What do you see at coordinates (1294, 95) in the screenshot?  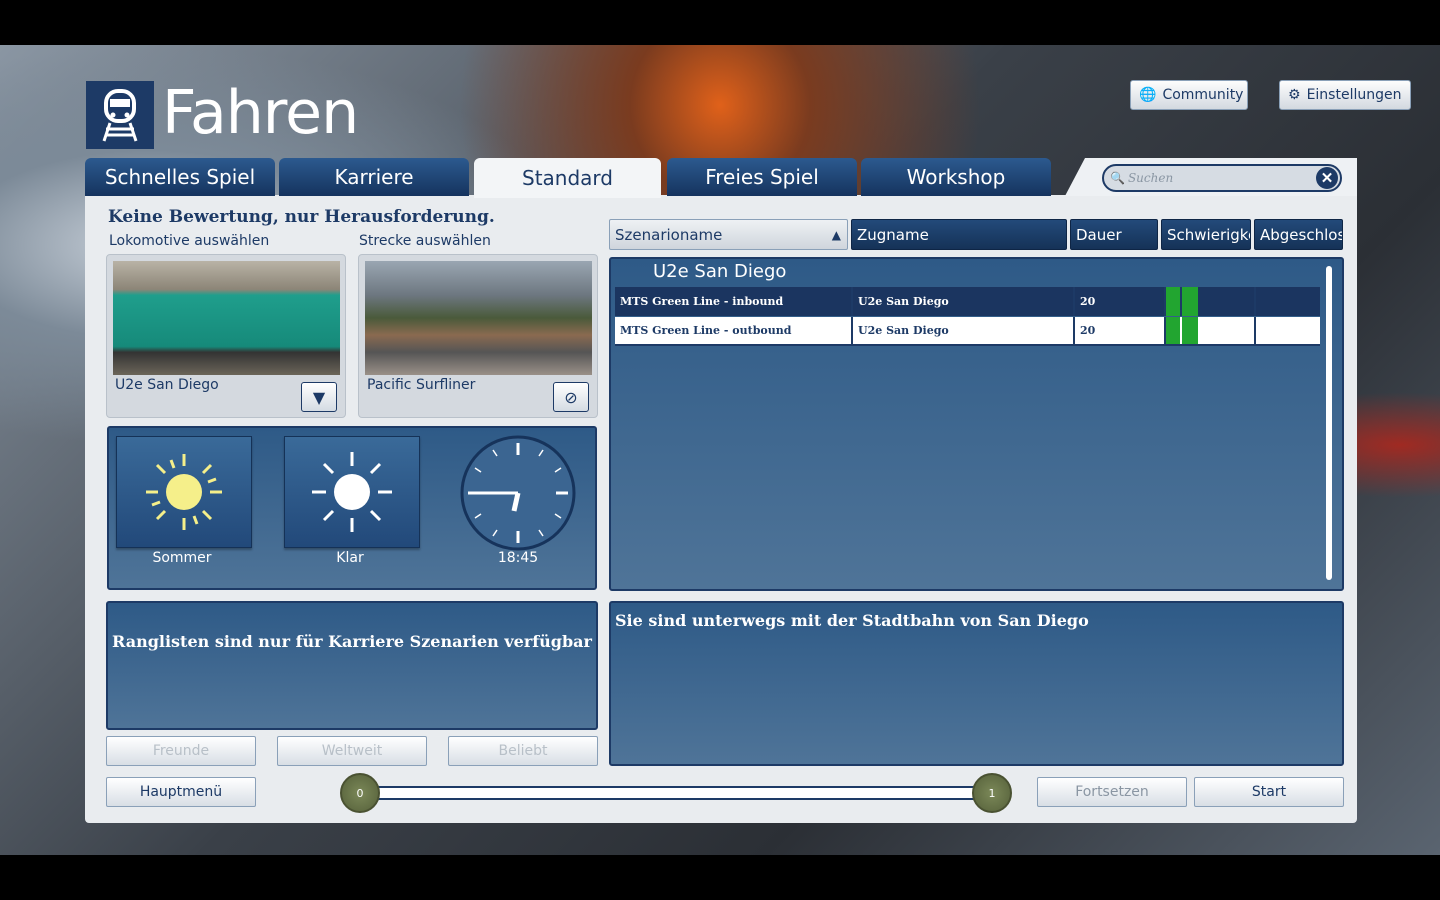 I see `gear-icon: ⚙` at bounding box center [1294, 95].